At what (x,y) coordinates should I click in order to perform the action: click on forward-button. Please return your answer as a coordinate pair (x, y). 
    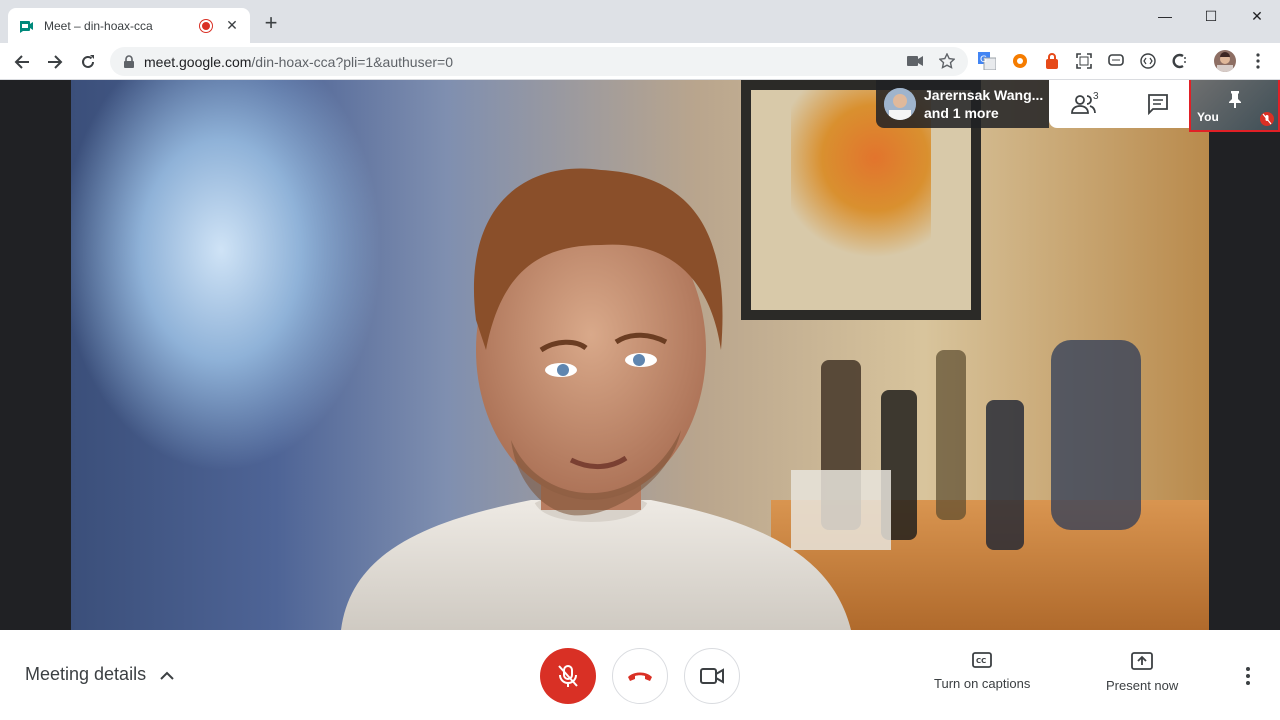
    Looking at the image, I should click on (55, 62).